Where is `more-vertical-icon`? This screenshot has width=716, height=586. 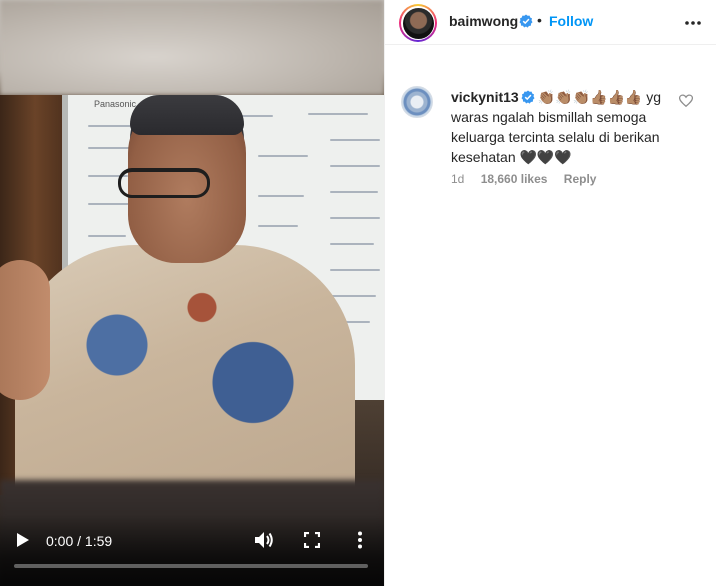 more-vertical-icon is located at coordinates (360, 540).